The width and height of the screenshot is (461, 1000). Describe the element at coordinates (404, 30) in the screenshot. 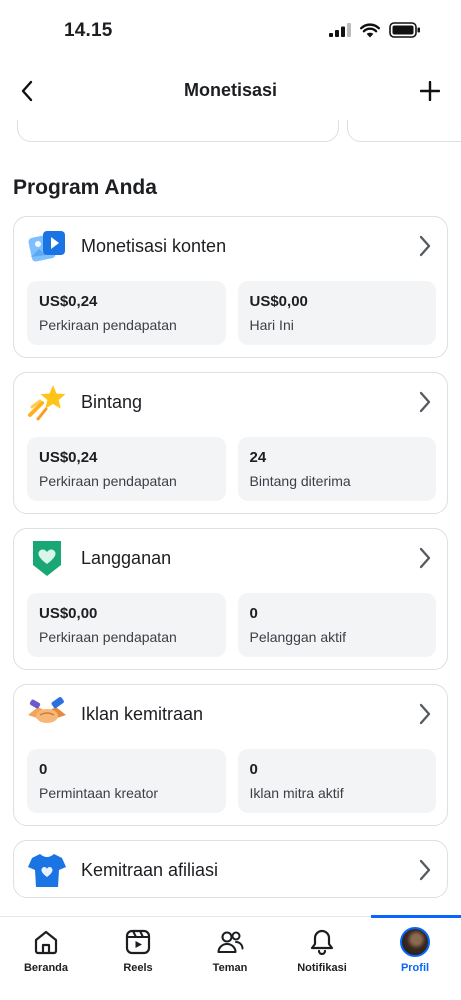

I see `battery-icon` at that location.